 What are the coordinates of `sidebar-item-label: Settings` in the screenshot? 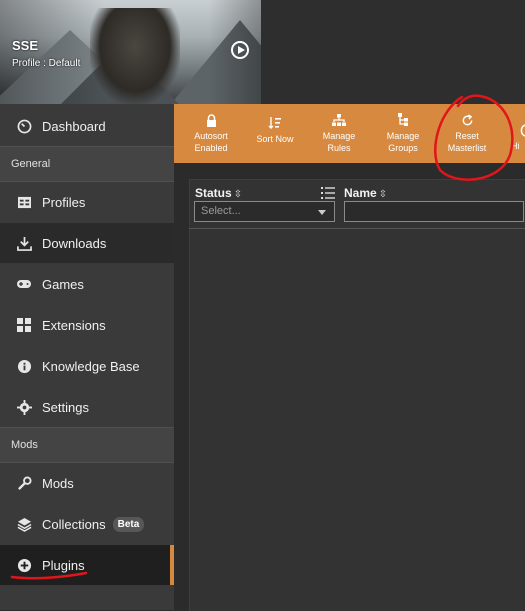 It's located at (65, 407).